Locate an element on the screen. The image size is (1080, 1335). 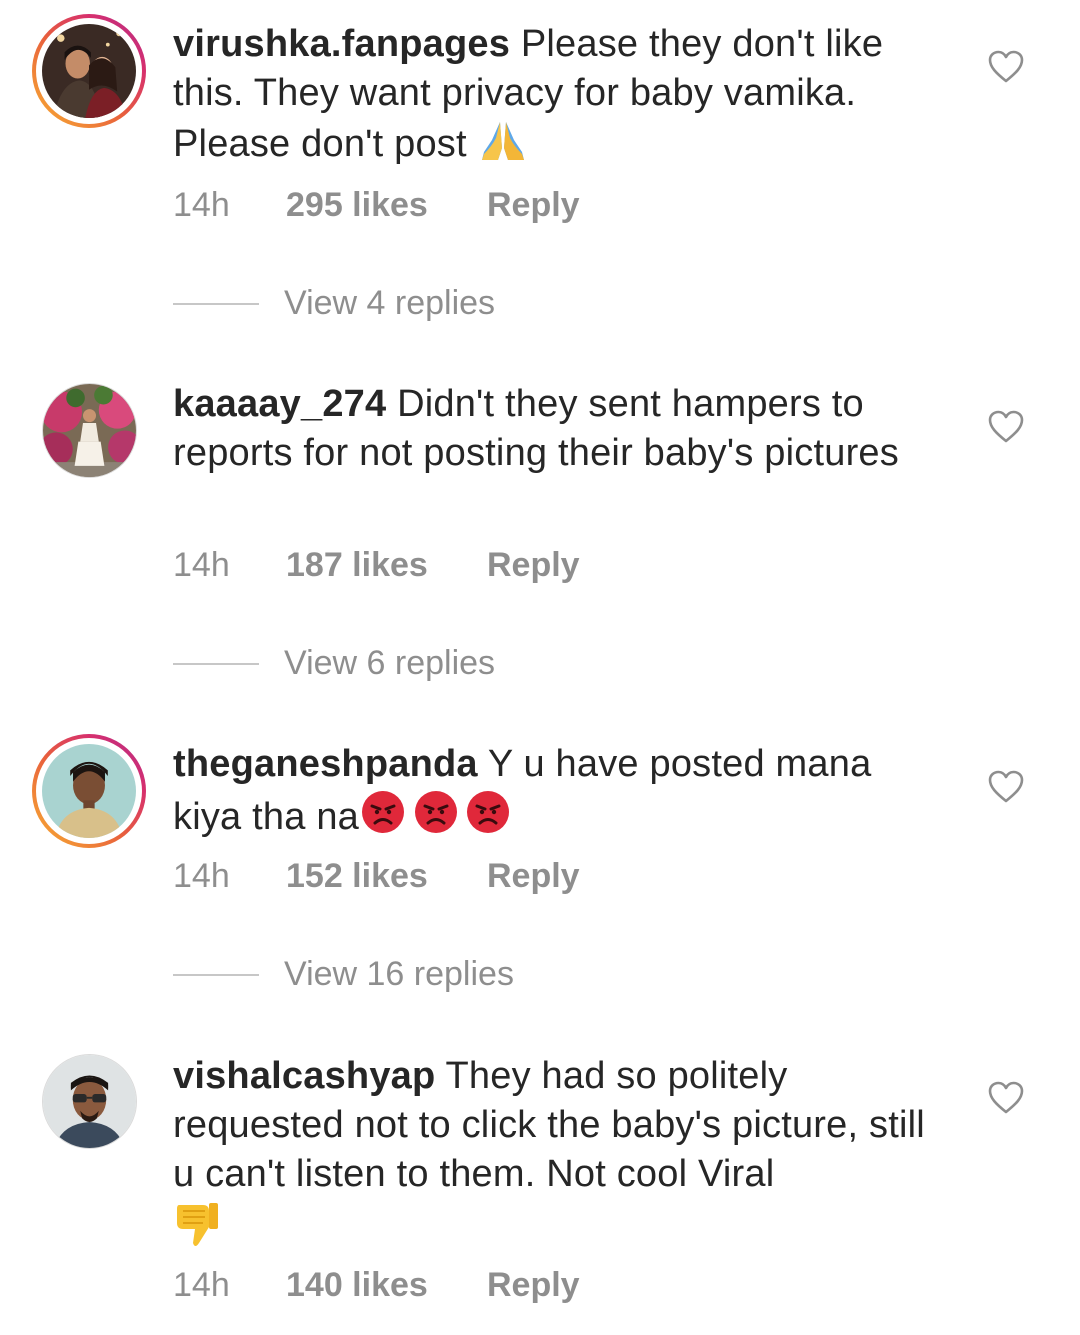
view-replies-button: View 6 replies is located at coordinates (334, 663).